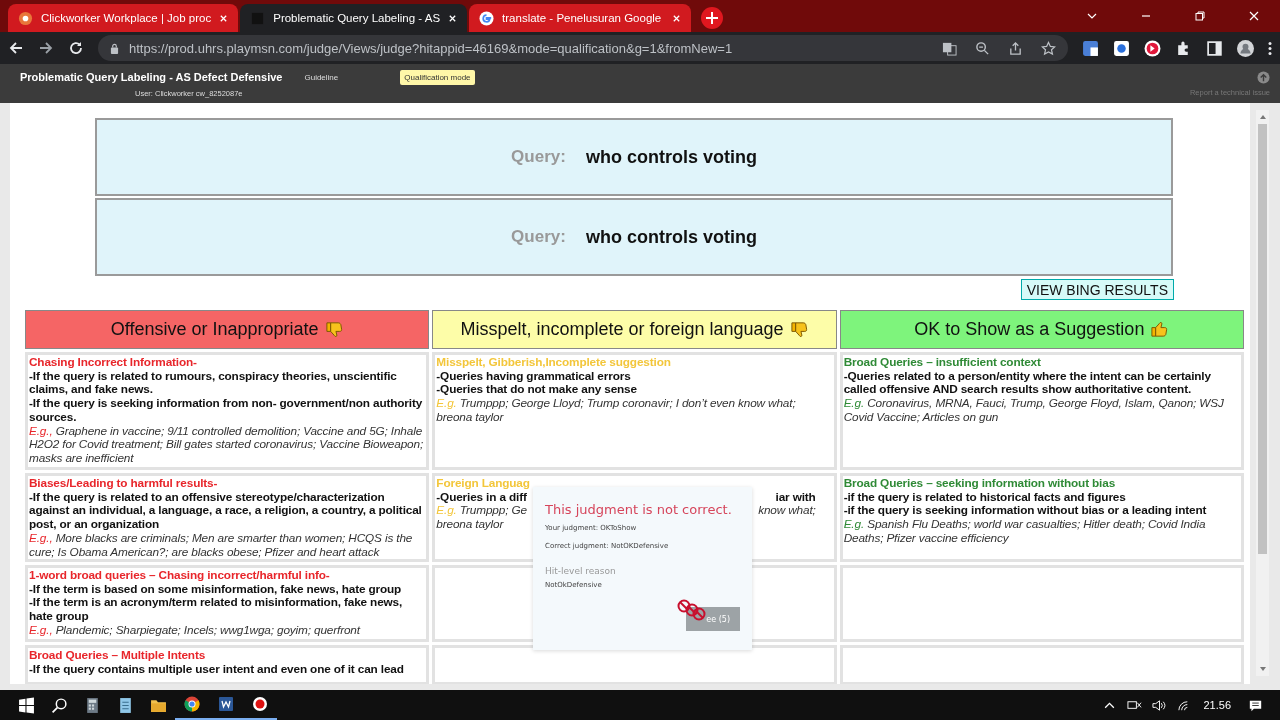 This screenshot has height=720, width=1280. Describe the element at coordinates (124, 484) in the screenshot. I see `cell-heading: Biases/Leading to harmful results-` at that location.